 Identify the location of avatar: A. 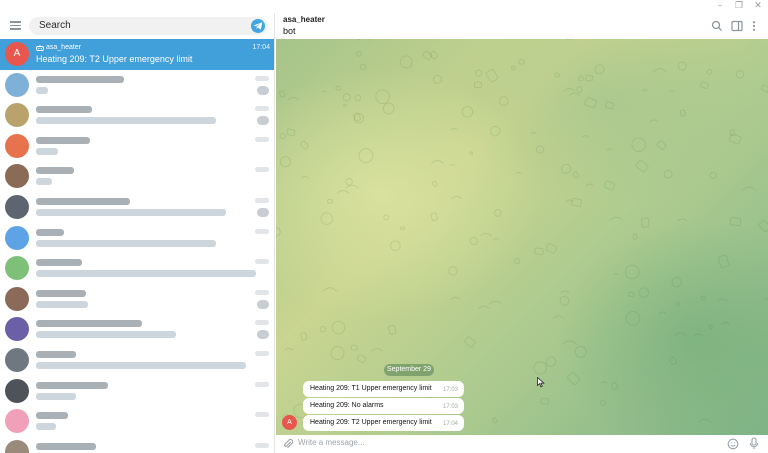
(17, 54).